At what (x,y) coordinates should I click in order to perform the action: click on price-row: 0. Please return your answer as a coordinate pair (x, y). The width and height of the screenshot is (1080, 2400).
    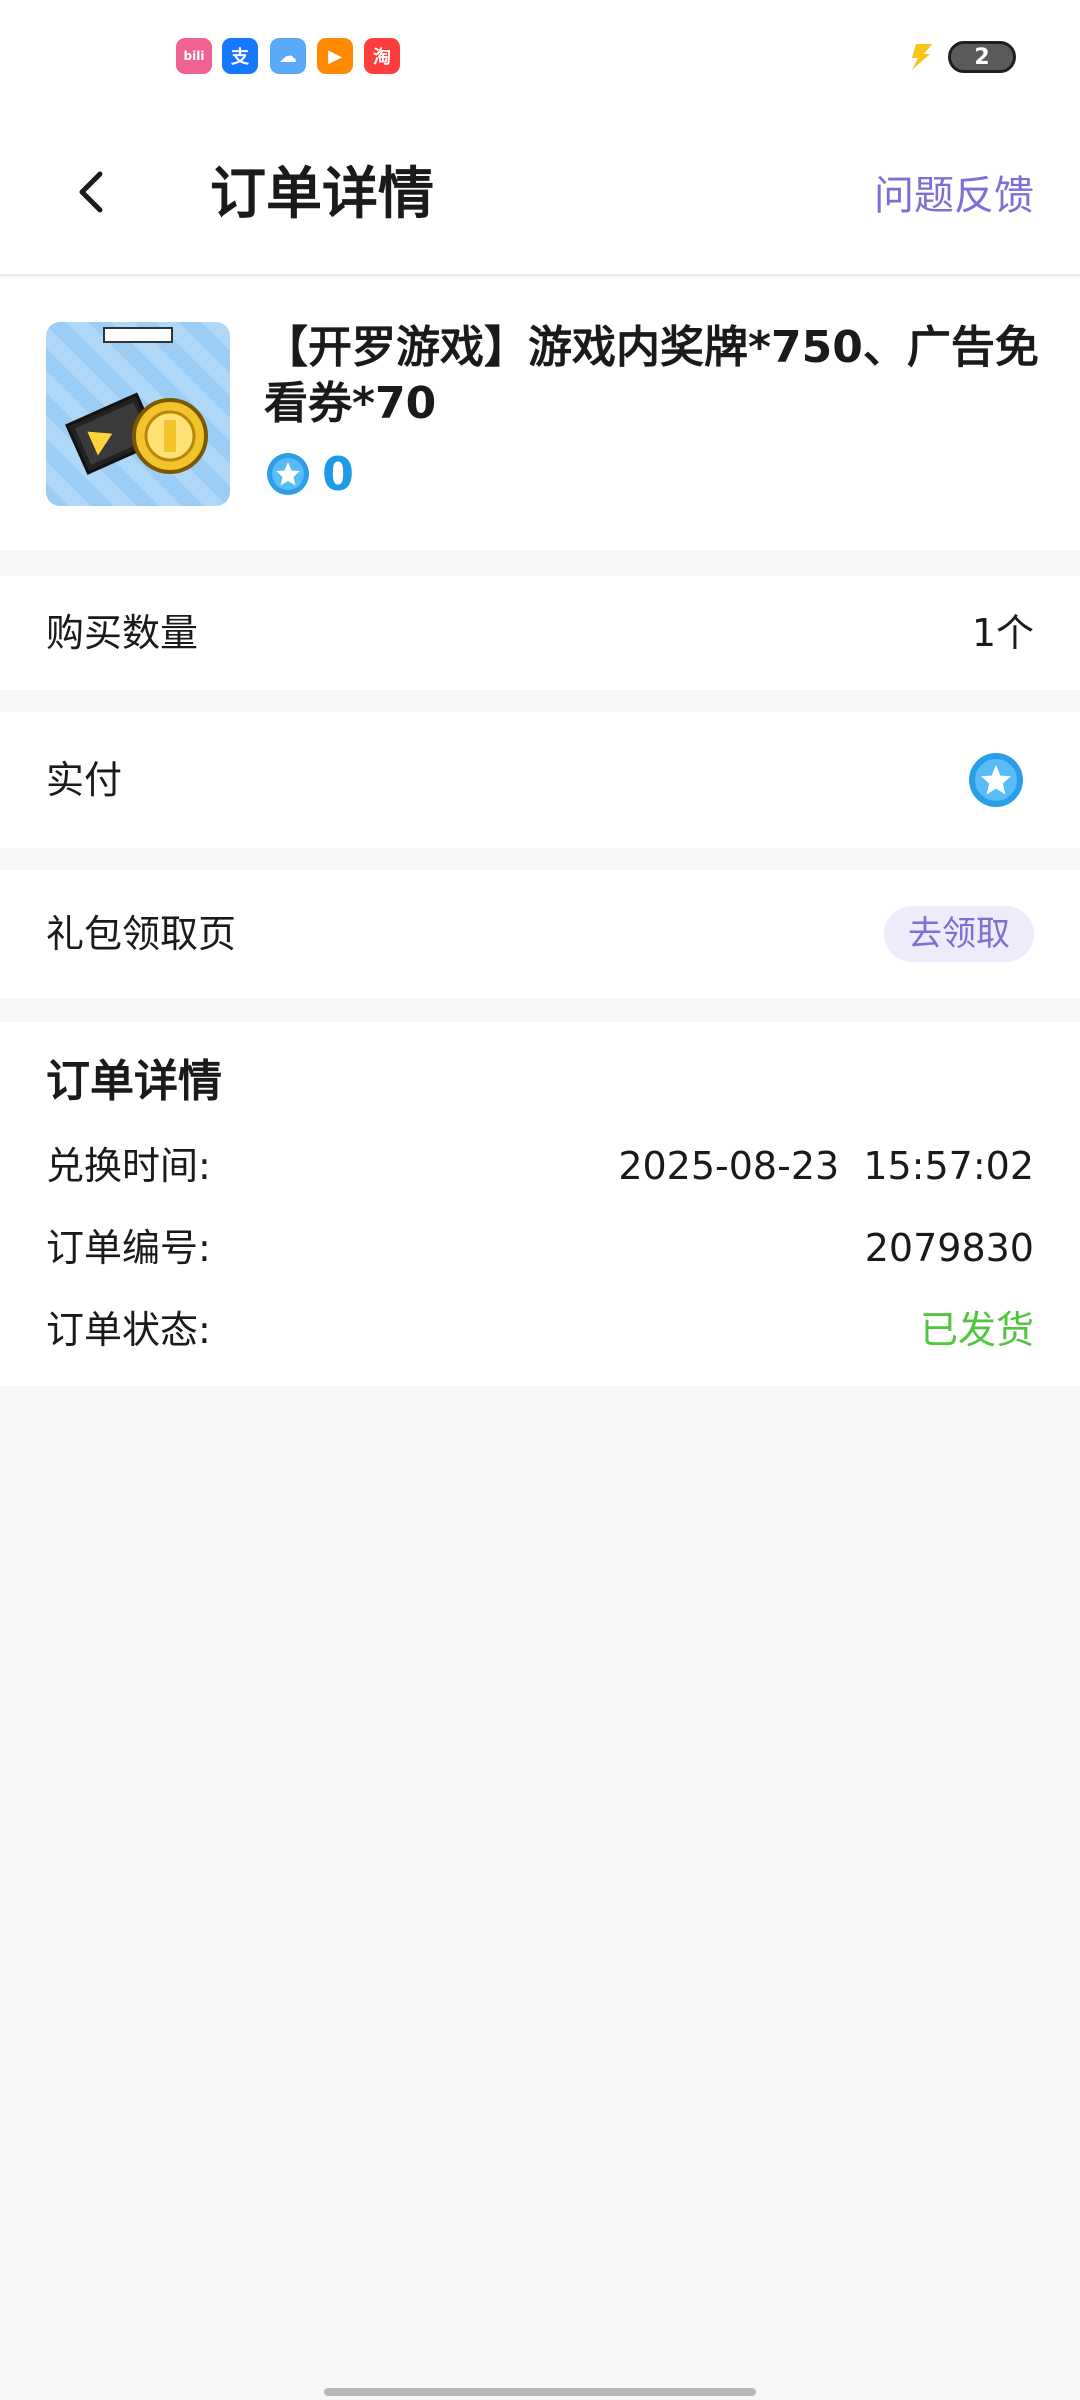
    Looking at the image, I should click on (310, 474).